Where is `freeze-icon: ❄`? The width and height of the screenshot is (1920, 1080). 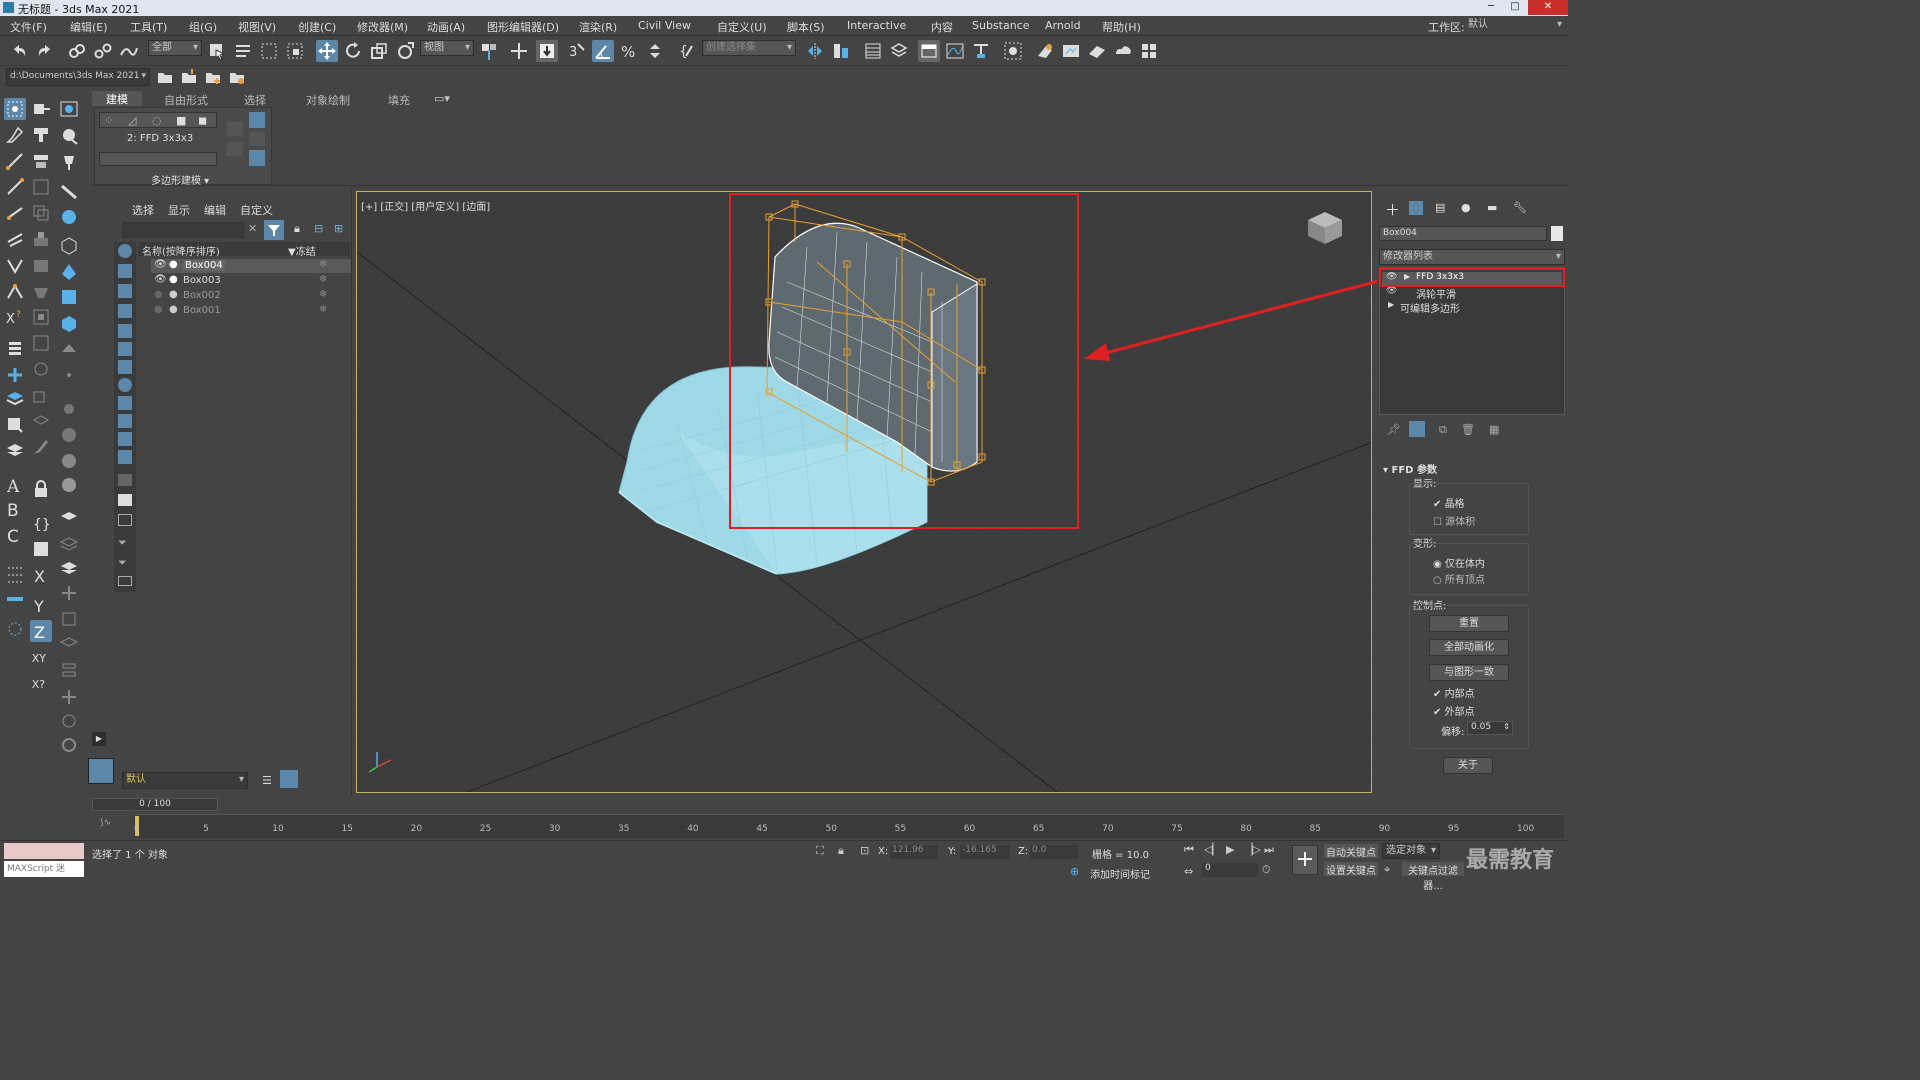 freeze-icon: ❄ is located at coordinates (323, 264).